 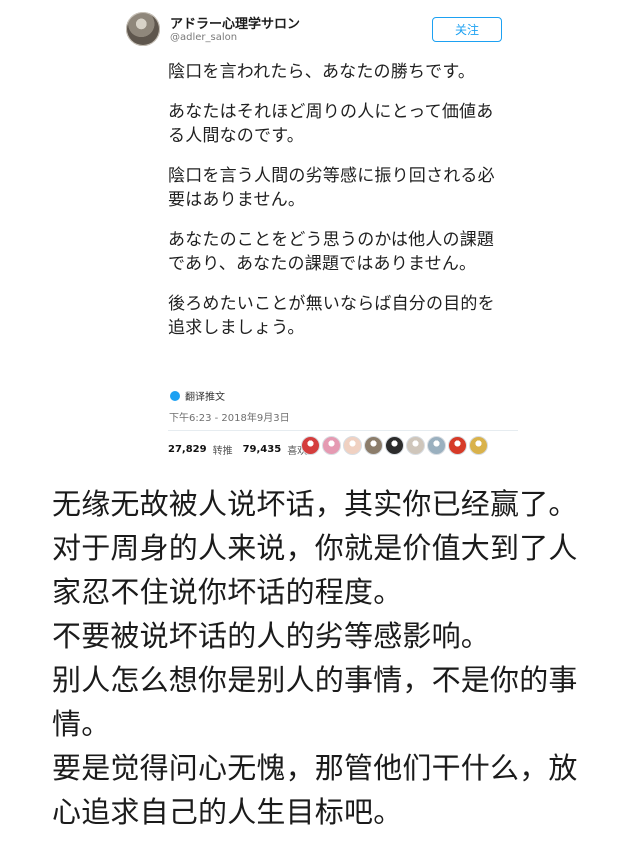 What do you see at coordinates (331, 124) in the screenshot?
I see `tweet-paragraph: あなたはそれほど周りの人にとって価値ある人間なのです。` at bounding box center [331, 124].